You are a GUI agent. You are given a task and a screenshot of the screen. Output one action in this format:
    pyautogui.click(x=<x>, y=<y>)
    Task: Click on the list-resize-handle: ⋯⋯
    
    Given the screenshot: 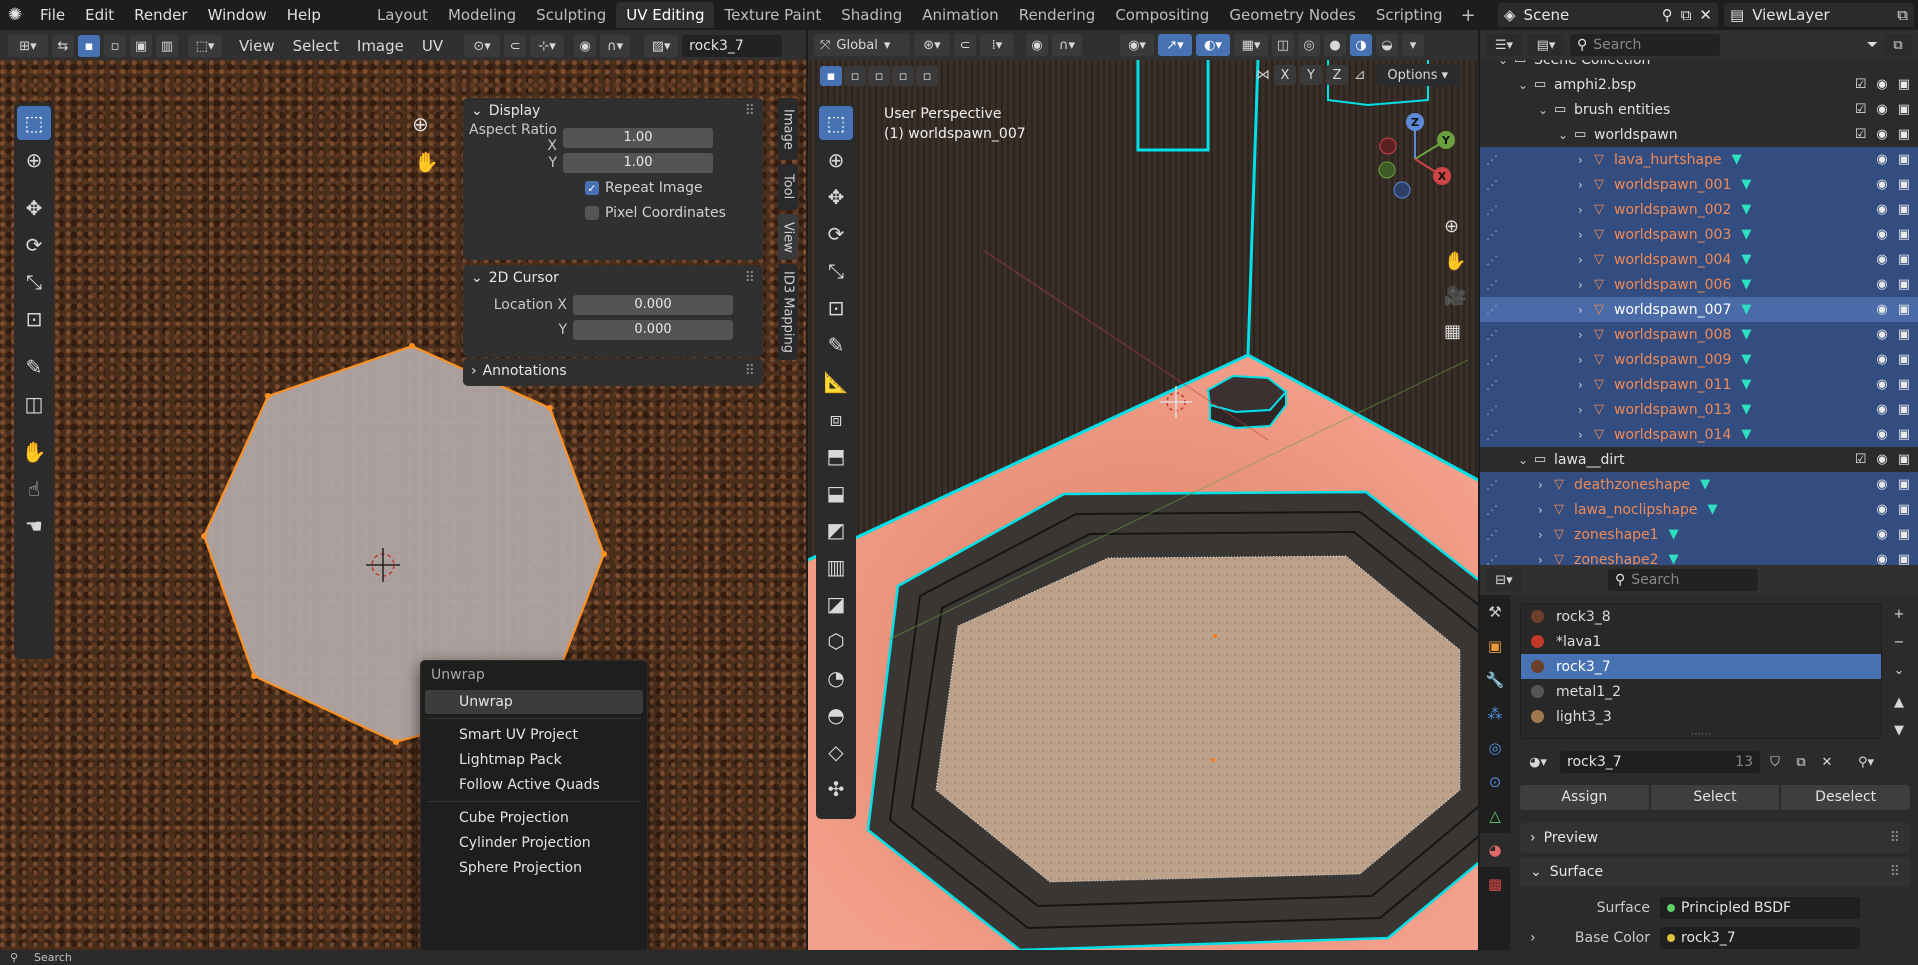 What is the action you would take?
    pyautogui.click(x=1701, y=734)
    